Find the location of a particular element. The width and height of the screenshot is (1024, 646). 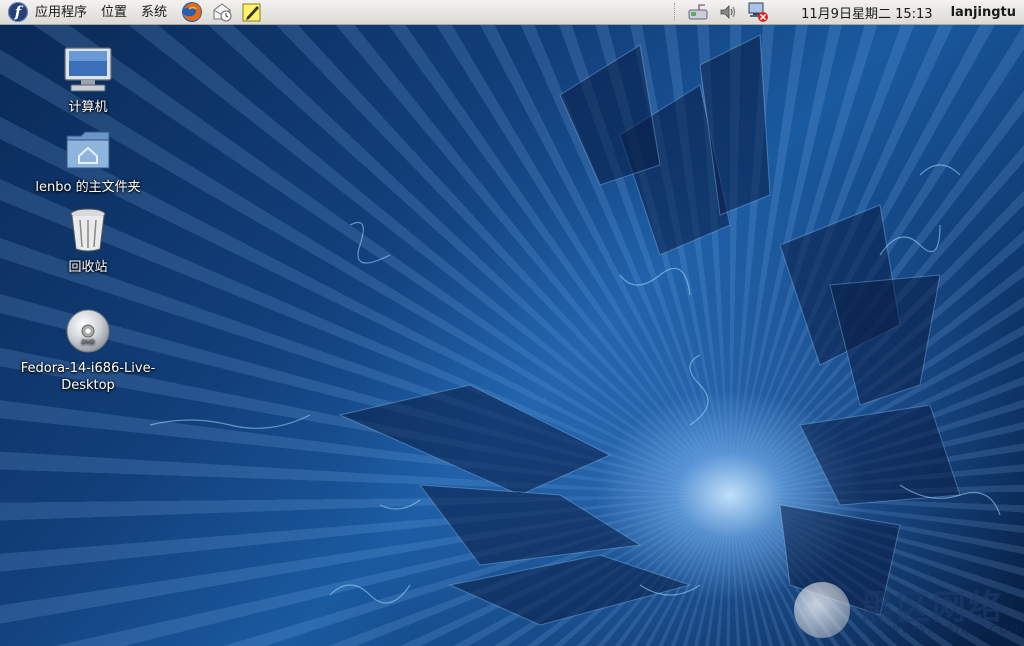

site-watermark: 黑区网络 www.heiqu.com is located at coordinates (906, 611).